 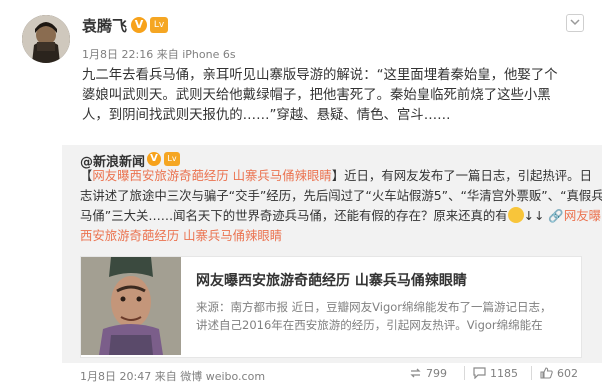 I want to click on card-desc-line: 来源：南方都市报 近日，豆瓣网友Vigor绵绵能发布了一篇游记日志，, so click(x=374, y=307).